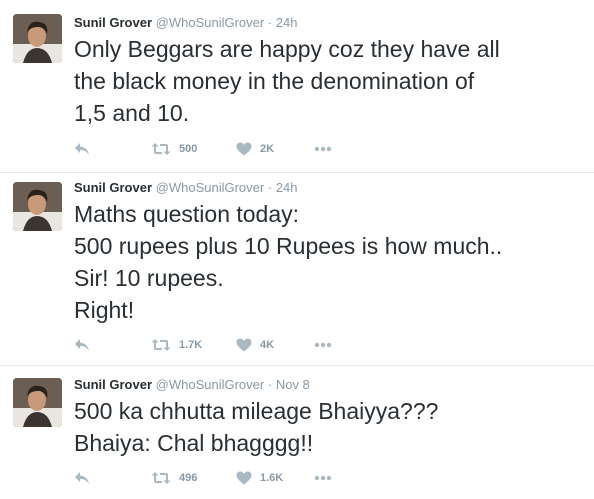 This screenshot has width=594, height=499. Describe the element at coordinates (194, 443) in the screenshot. I see `tweet-text-line: Bhaiya: Chal bhagggg!!` at that location.